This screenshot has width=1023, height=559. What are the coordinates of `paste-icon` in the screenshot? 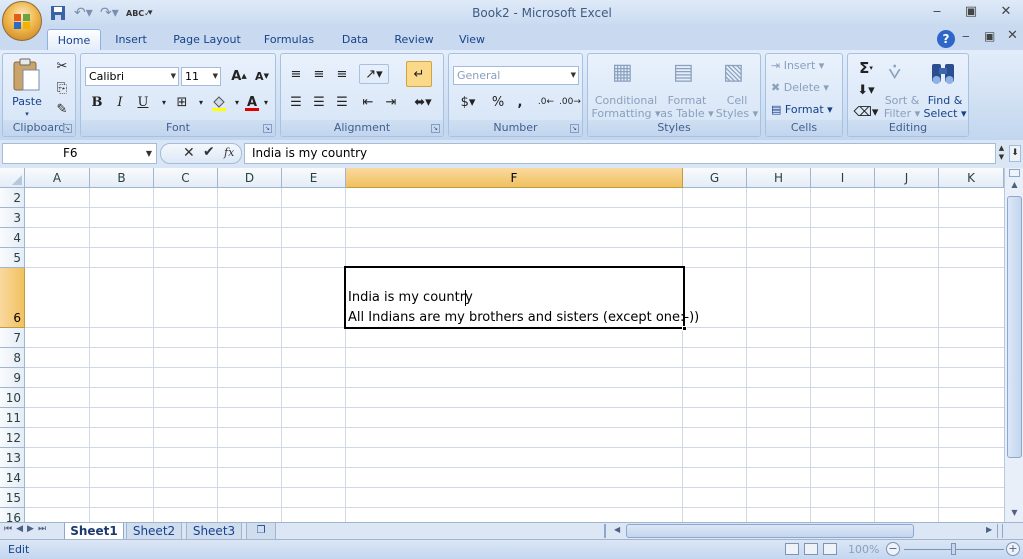 It's located at (27, 76).